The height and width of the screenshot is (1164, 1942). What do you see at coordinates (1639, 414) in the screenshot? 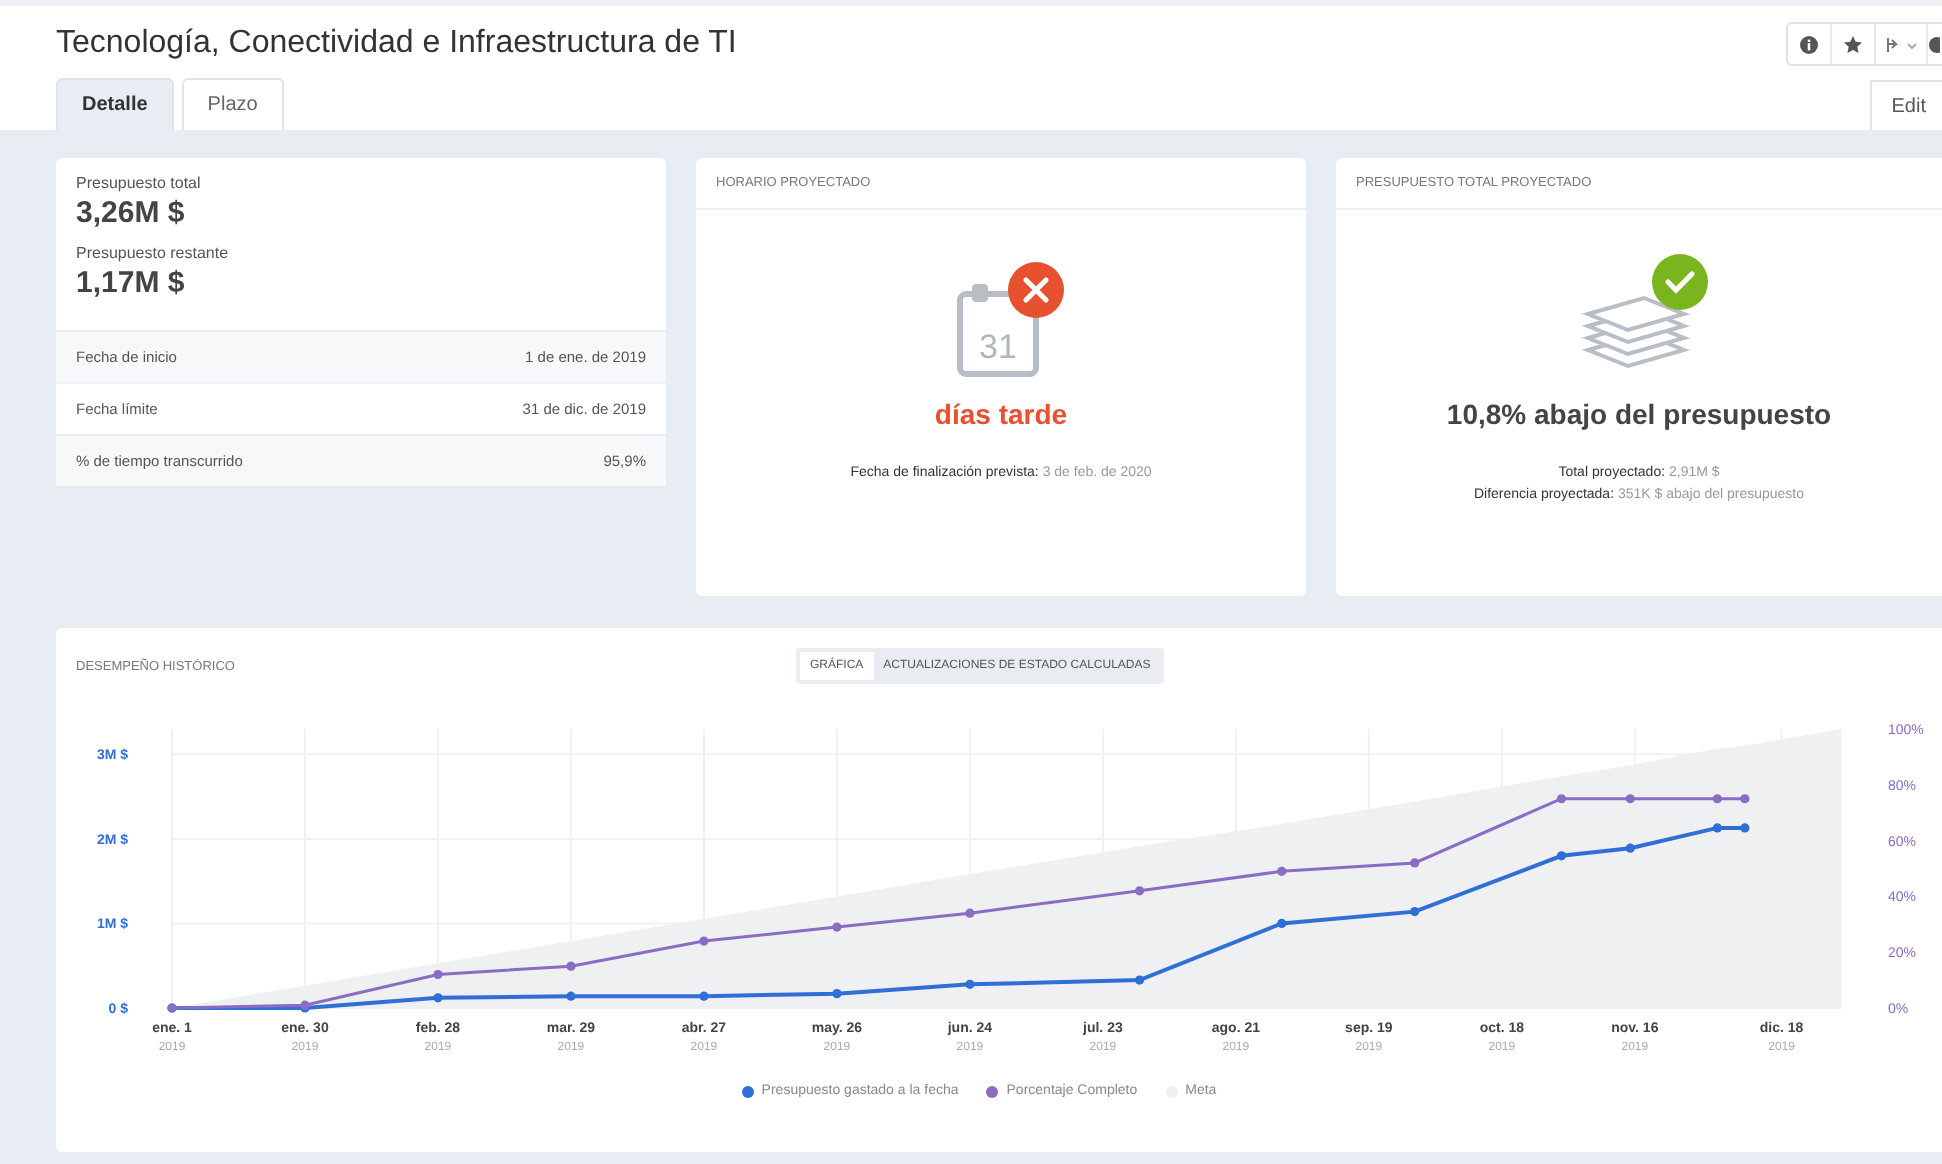
I see `status-headline: 10,8% abajo del presupuesto` at bounding box center [1639, 414].